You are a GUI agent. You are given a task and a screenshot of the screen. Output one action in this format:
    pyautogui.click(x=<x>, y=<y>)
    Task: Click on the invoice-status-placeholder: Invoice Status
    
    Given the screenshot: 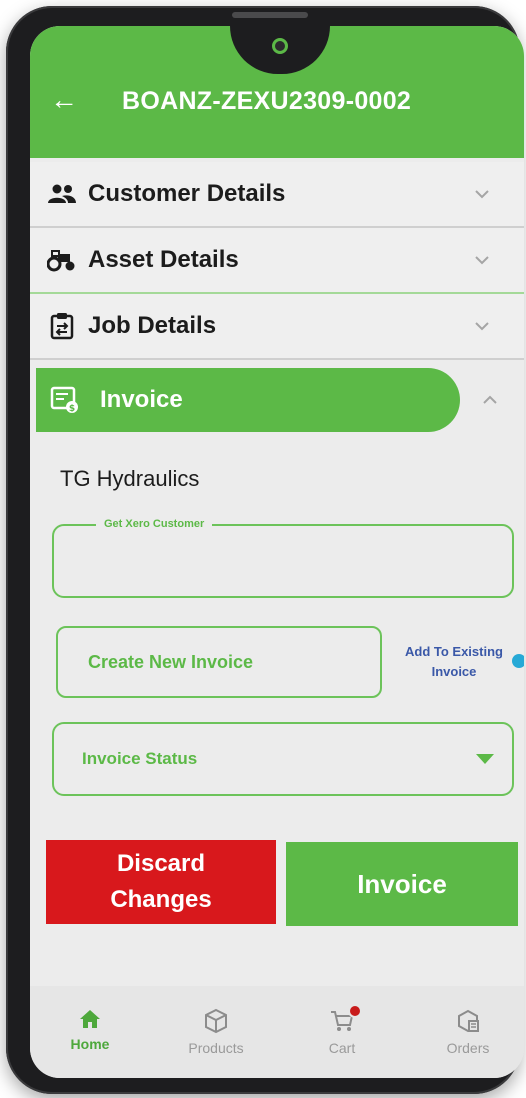 What is the action you would take?
    pyautogui.click(x=140, y=758)
    